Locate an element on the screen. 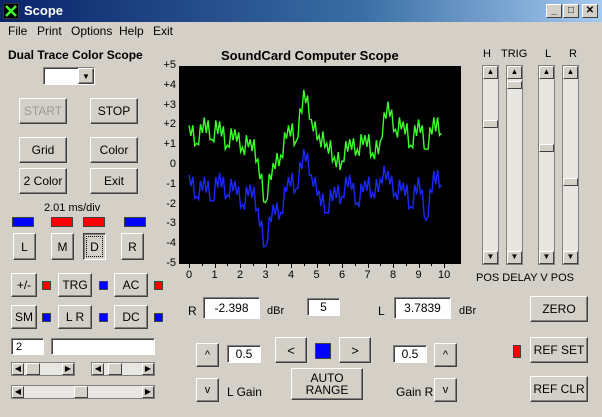  x-tick-label: 1 is located at coordinates (214, 275).